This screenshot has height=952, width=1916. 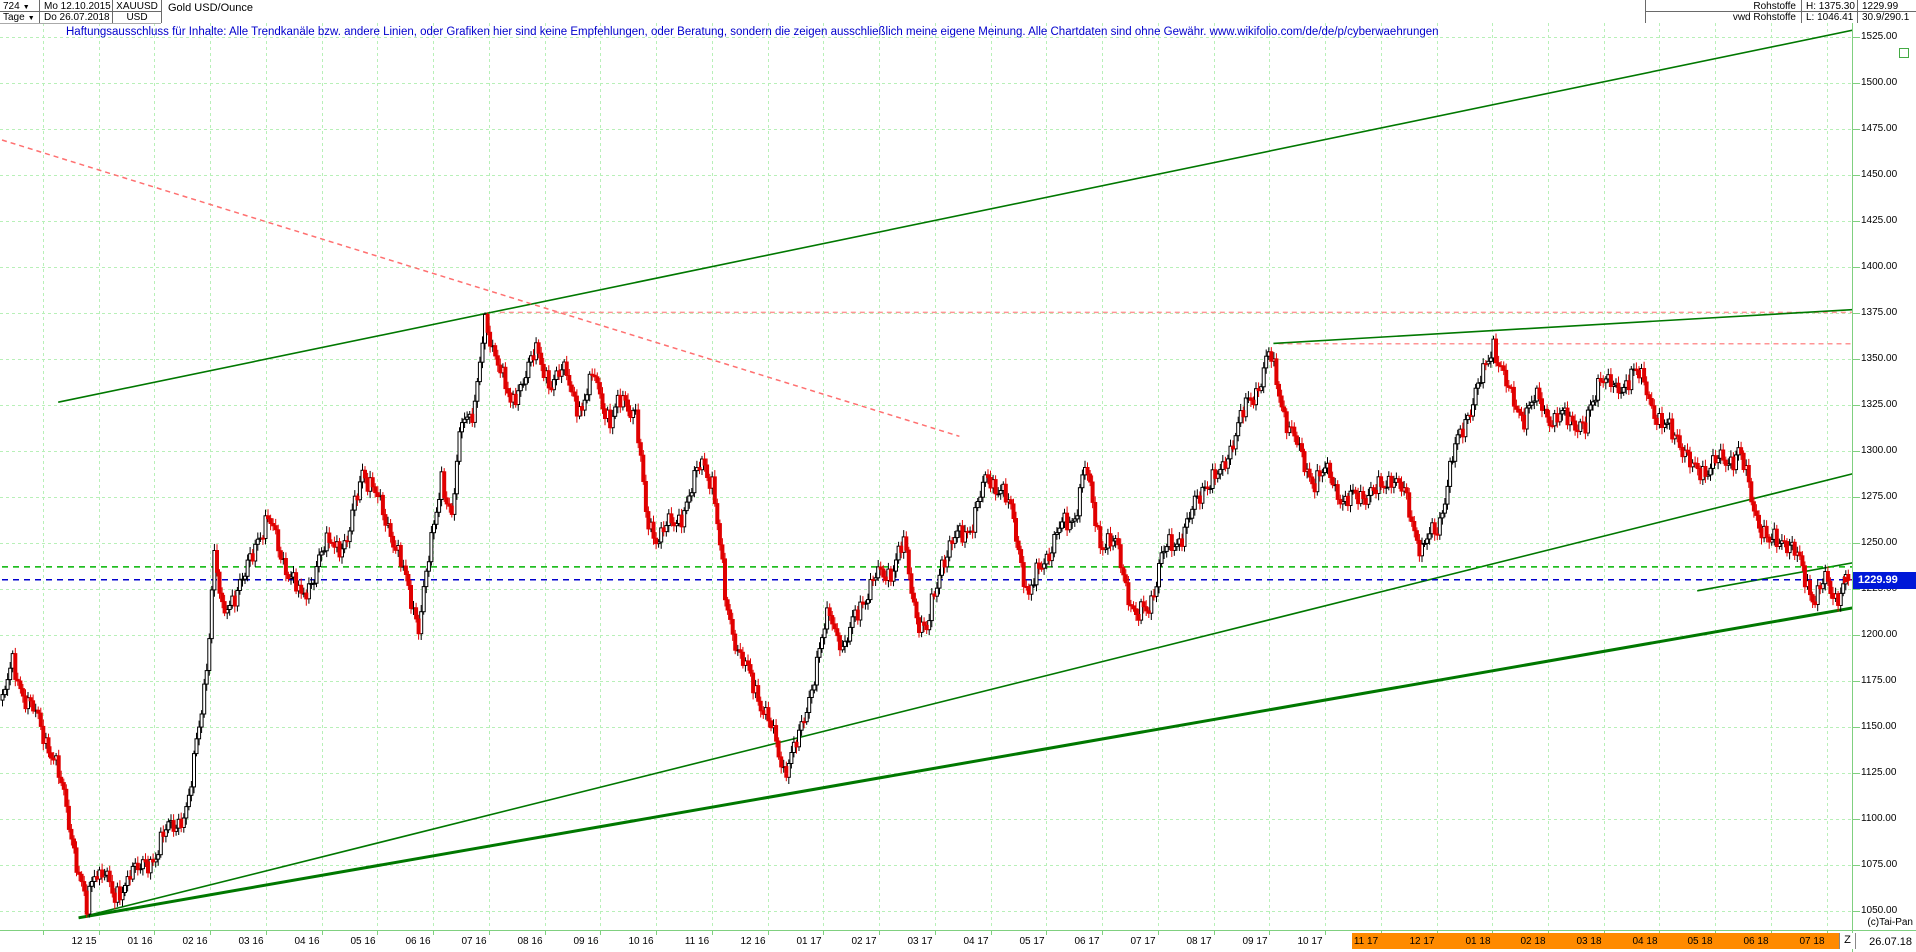 I want to click on chart-title: Gold USD/Ounce, so click(x=210, y=8).